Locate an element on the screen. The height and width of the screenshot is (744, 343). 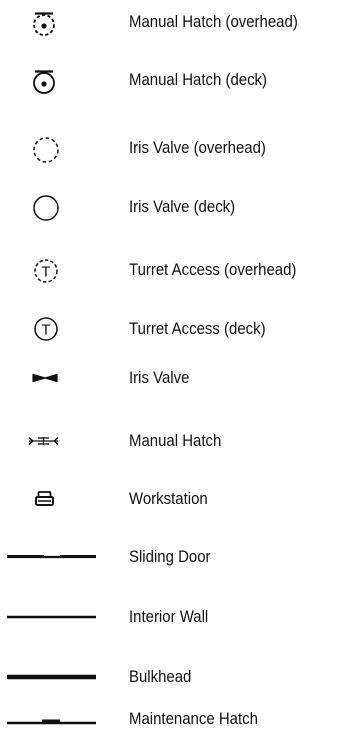
sliding-door-icon is located at coordinates (51, 557).